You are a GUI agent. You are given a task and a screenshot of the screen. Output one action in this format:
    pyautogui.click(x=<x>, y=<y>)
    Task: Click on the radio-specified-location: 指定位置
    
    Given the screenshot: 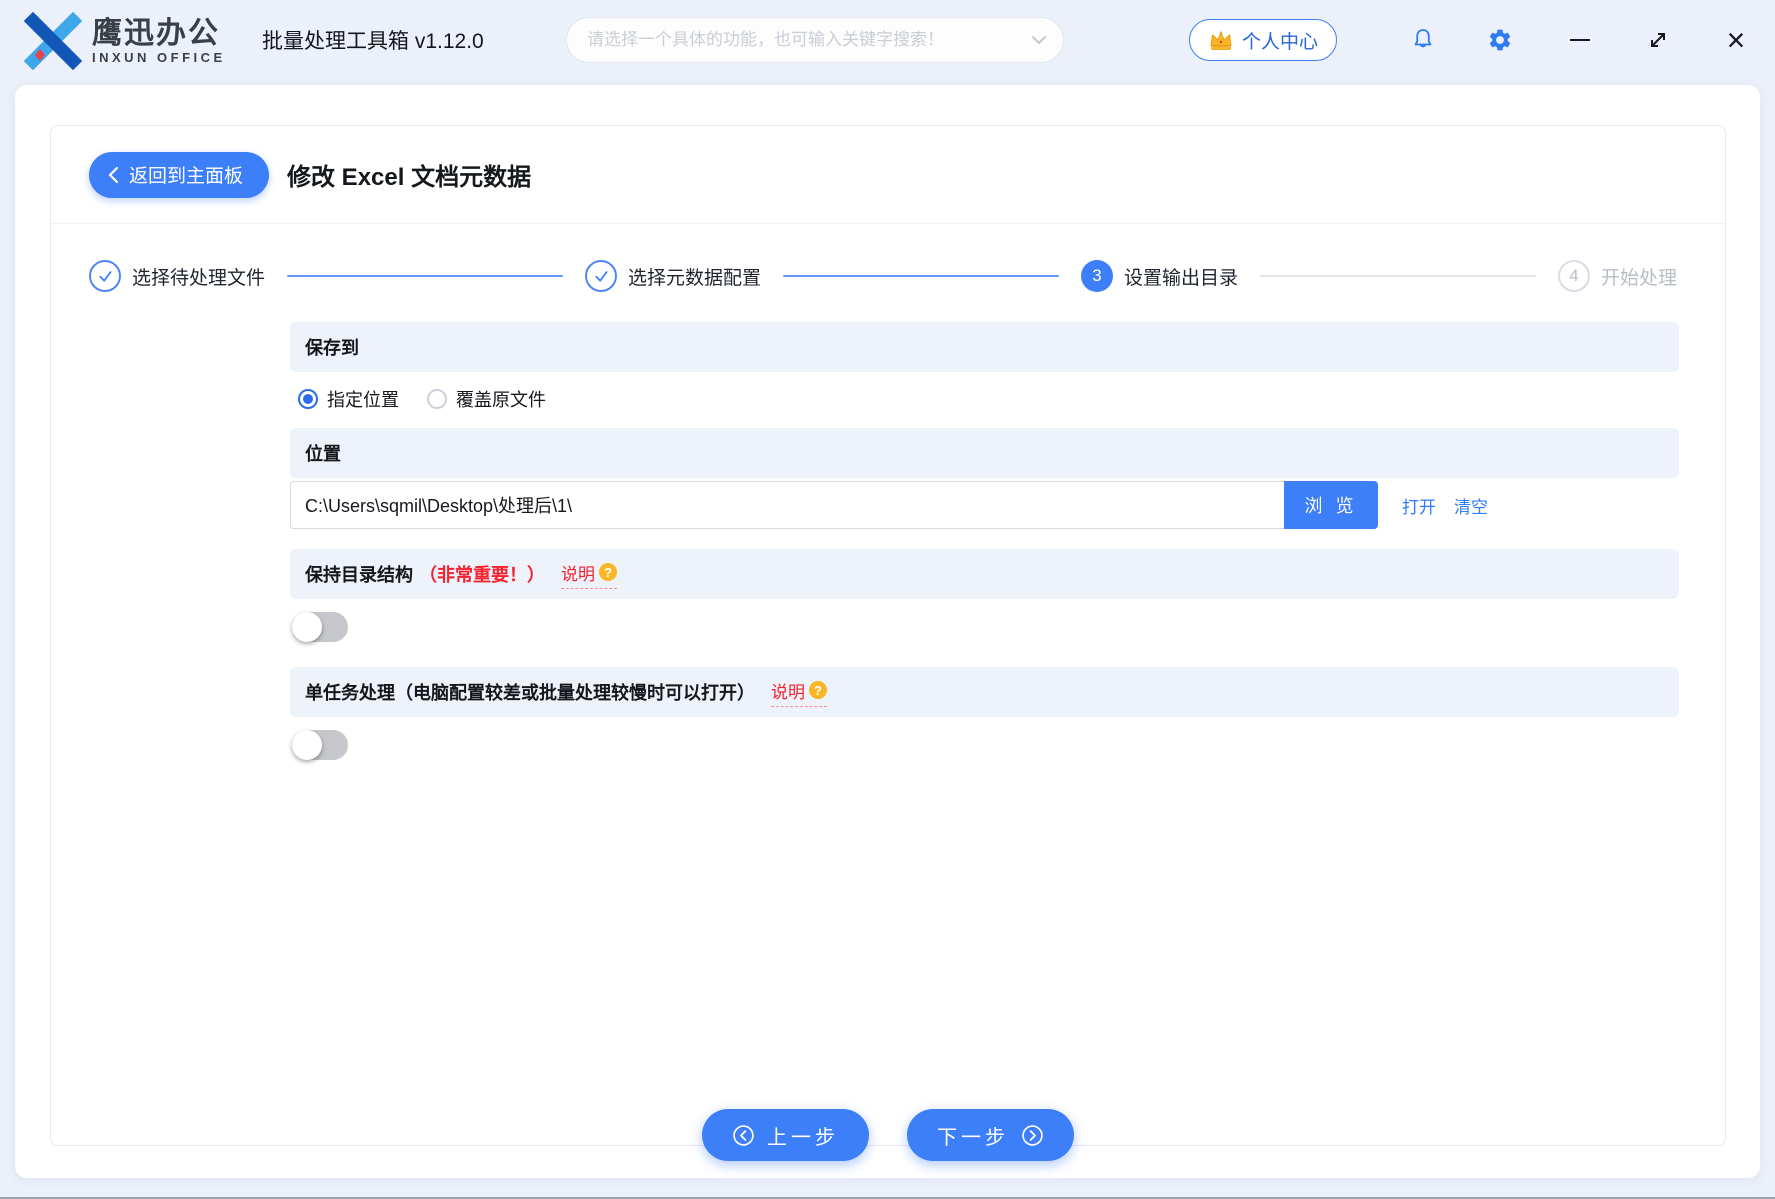 What is the action you would take?
    pyautogui.click(x=348, y=399)
    